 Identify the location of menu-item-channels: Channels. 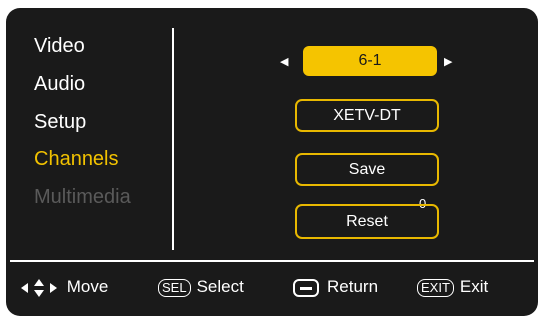
(76, 159).